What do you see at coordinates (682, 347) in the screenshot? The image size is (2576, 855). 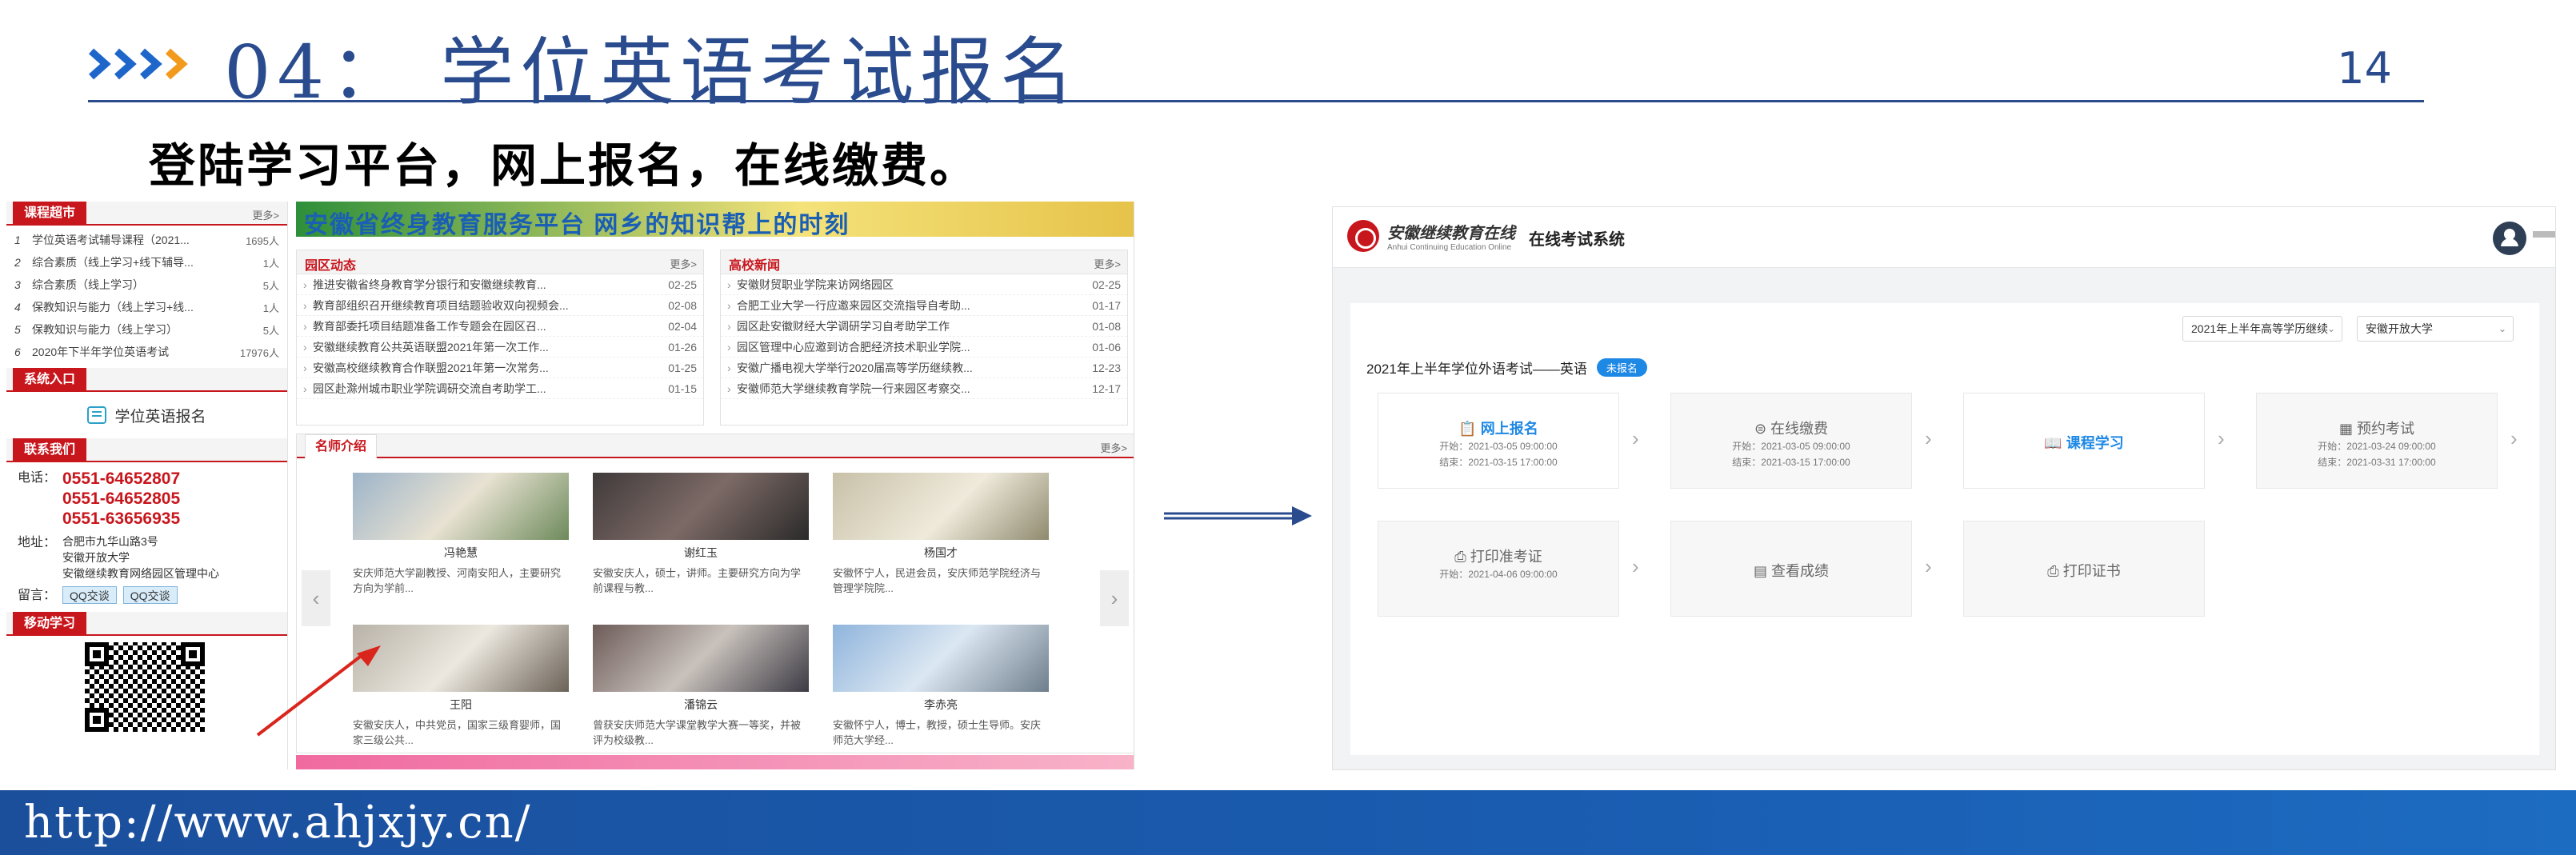 I see `news-date: 01-26` at bounding box center [682, 347].